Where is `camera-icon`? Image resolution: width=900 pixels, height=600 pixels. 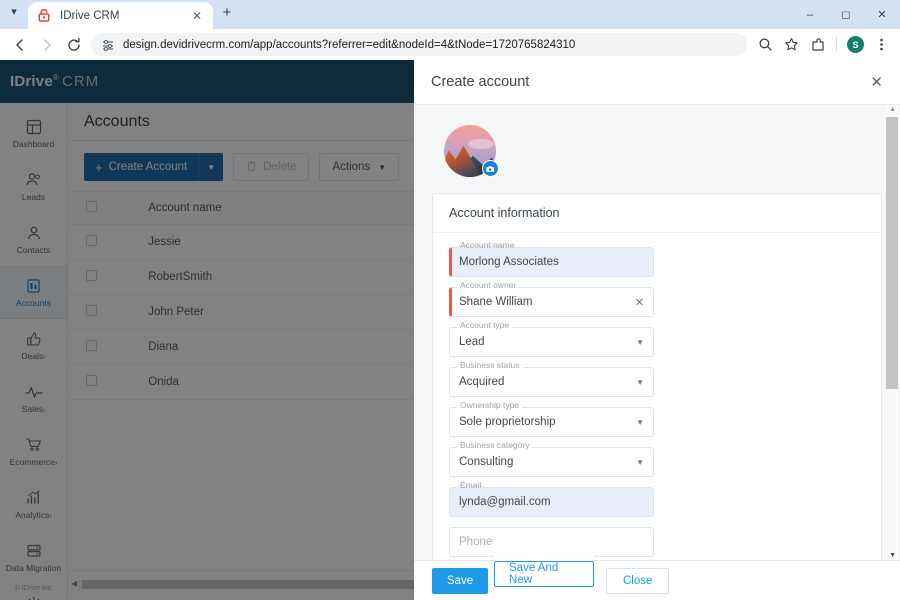
camera-icon is located at coordinates (490, 168).